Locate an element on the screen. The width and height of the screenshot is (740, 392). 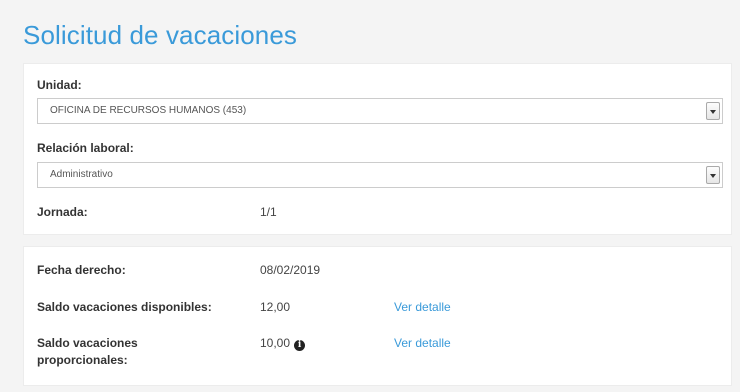
page-title: Solicitud de vacaciones is located at coordinates (160, 35).